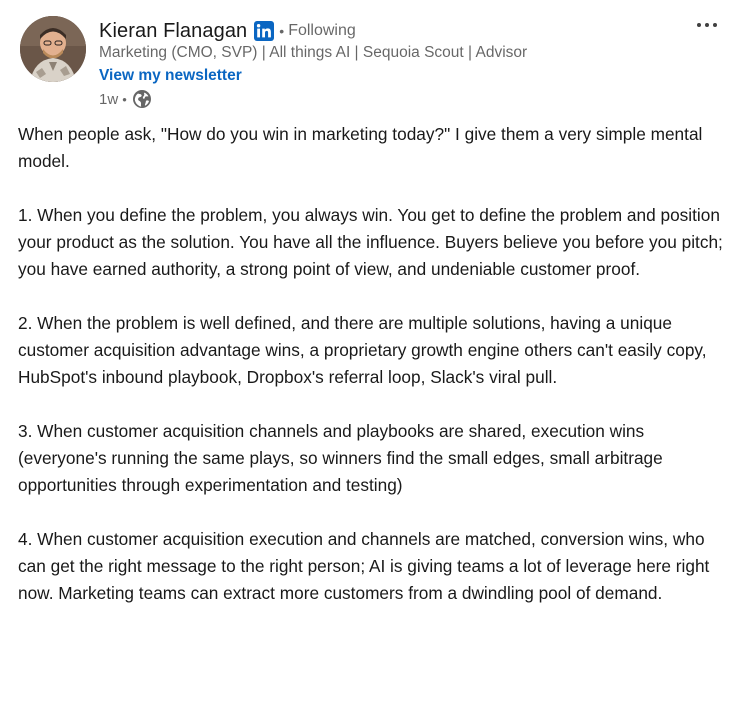 This screenshot has width=745, height=715. I want to click on author-name-row: Kieran Flanagan • Following, so click(227, 31).